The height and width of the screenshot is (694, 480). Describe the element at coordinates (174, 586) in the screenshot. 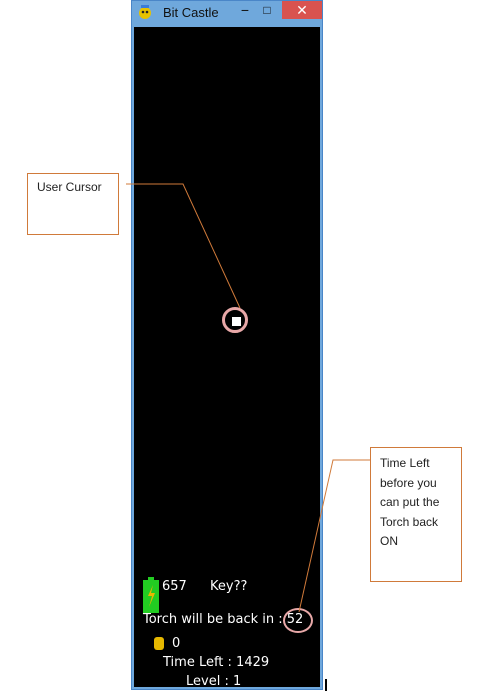

I see `energy-value: 657` at that location.